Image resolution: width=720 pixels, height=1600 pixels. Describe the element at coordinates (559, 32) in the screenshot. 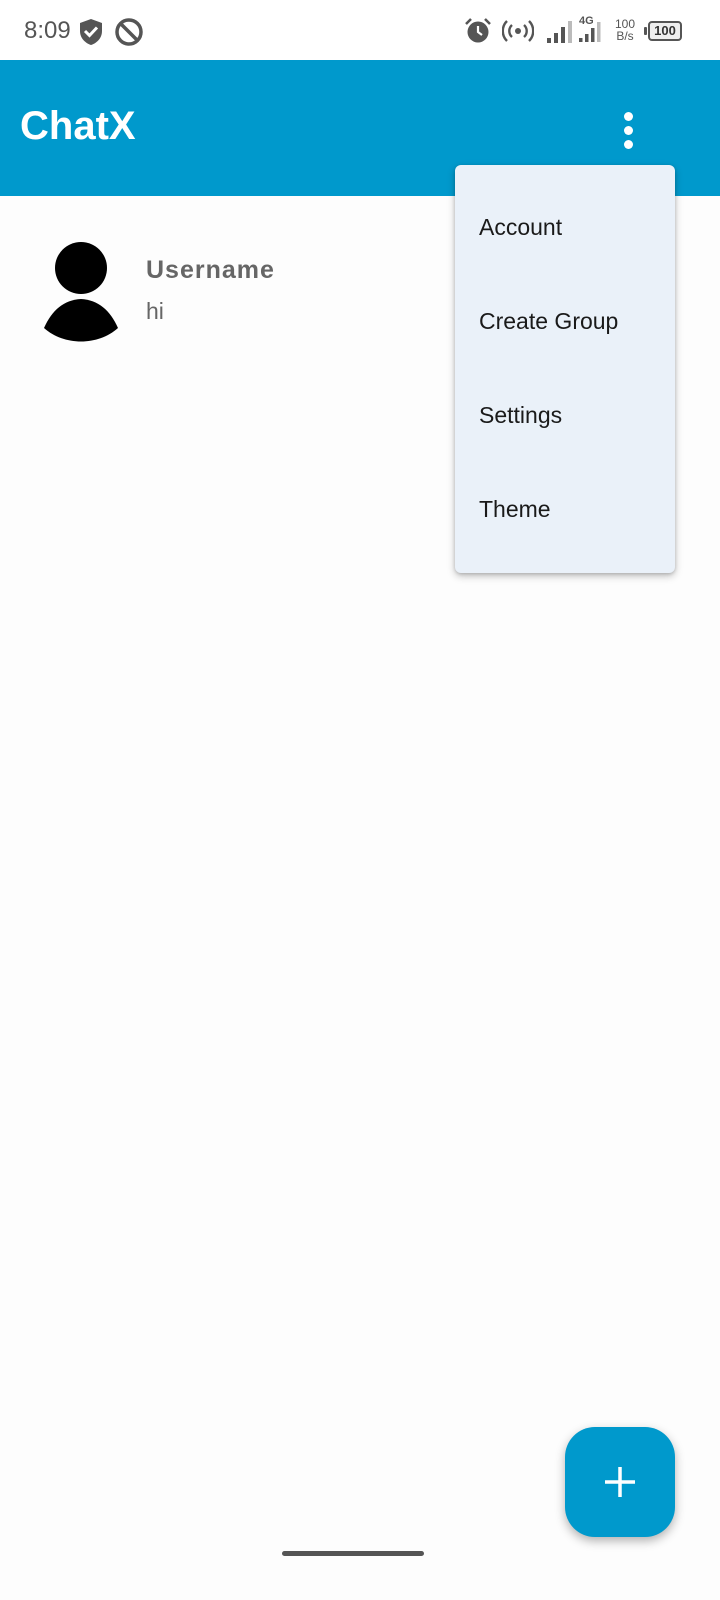

I see `signal-icon` at that location.